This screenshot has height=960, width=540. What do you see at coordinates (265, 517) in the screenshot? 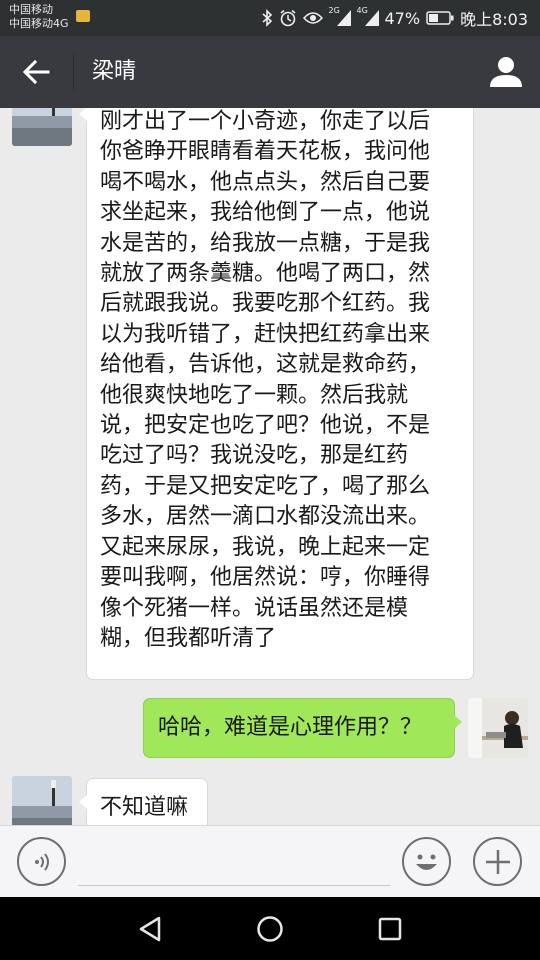
I see `message-line: 多水，居然一滴口水都没流出来。` at bounding box center [265, 517].